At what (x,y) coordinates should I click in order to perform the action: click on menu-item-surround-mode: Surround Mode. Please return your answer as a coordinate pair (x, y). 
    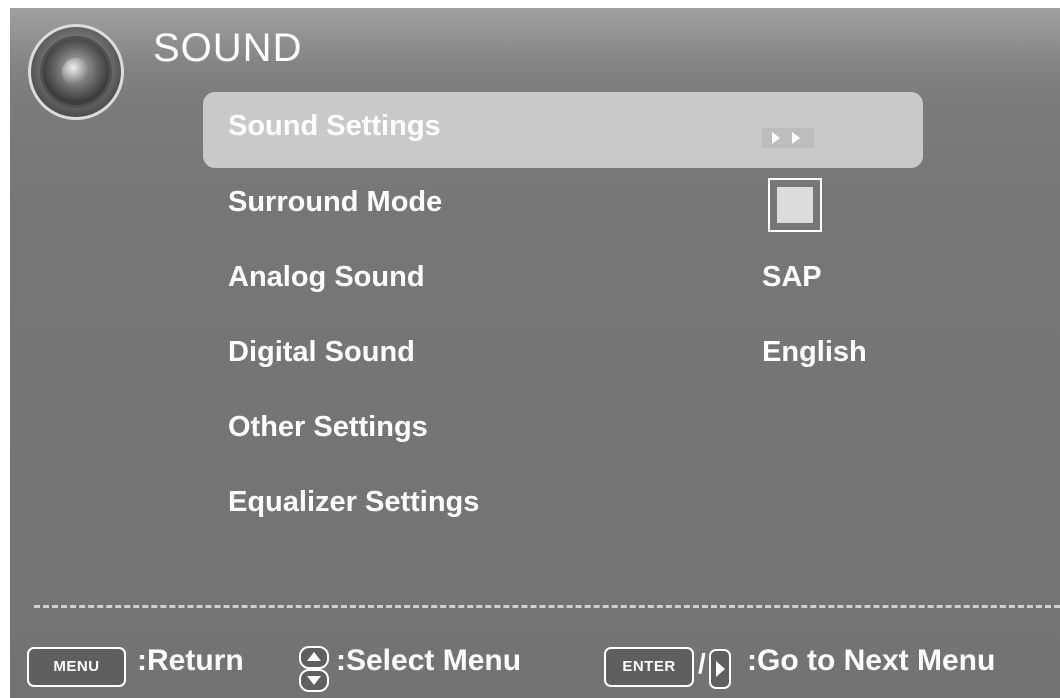
    Looking at the image, I should click on (563, 205).